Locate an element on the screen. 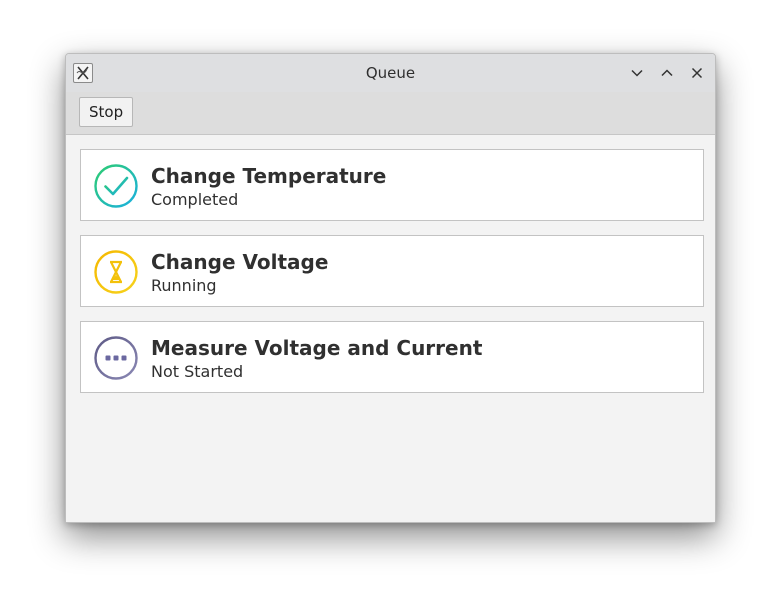 The height and width of the screenshot is (599, 779). window-controls is located at coordinates (667, 73).